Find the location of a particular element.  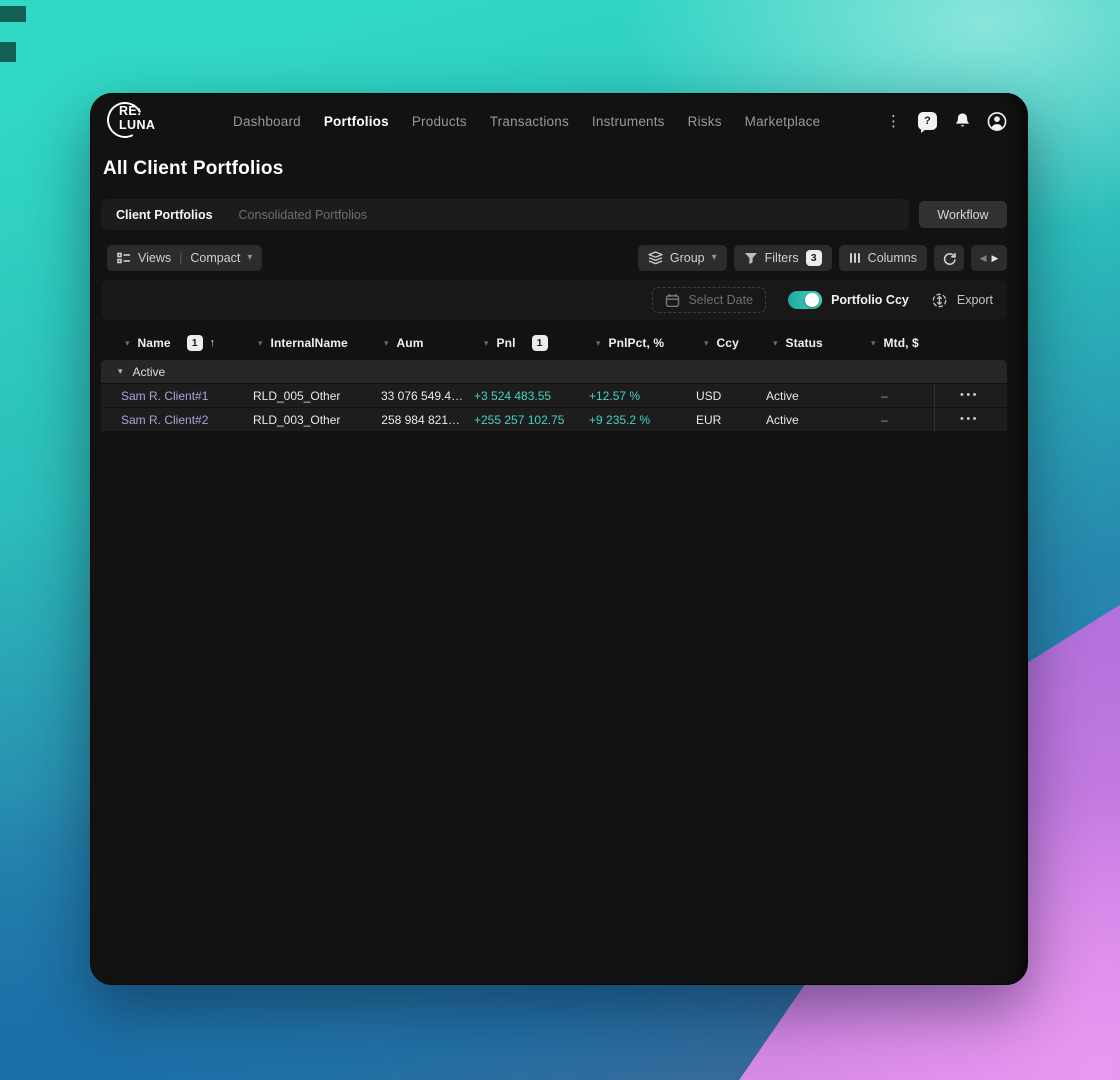

toolbar-right: Group ▾ Filters 3 Columns ◀ ▶ is located at coordinates (822, 258).